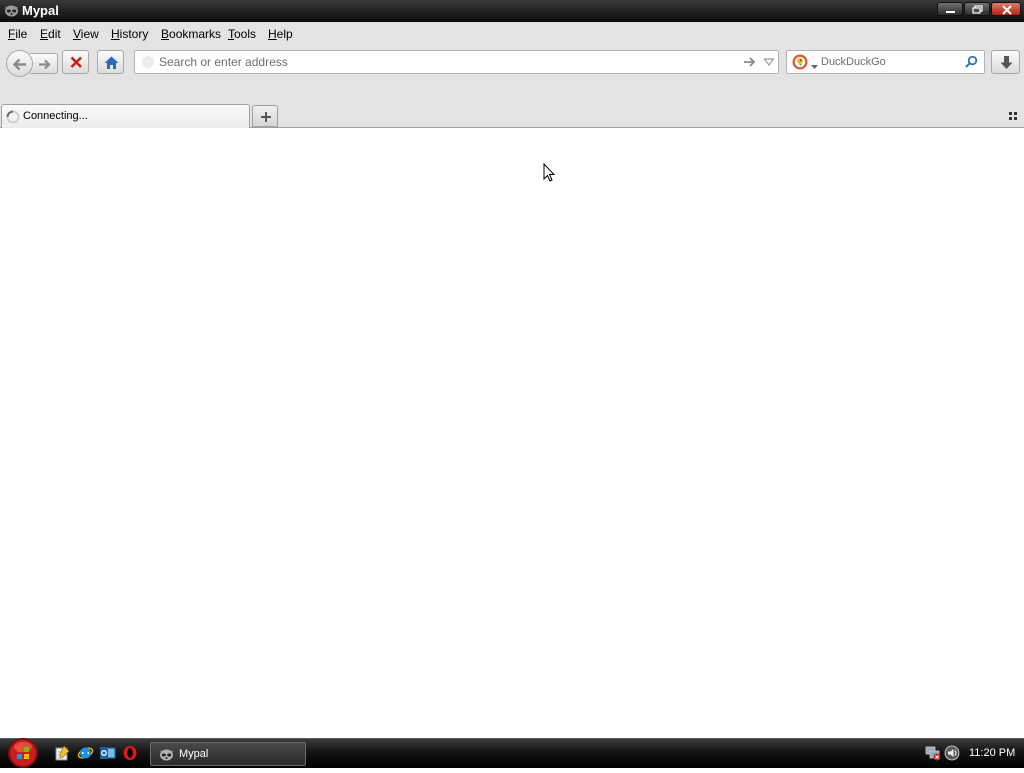 The width and height of the screenshot is (1024, 773). What do you see at coordinates (971, 63) in the screenshot?
I see `search-icon` at bounding box center [971, 63].